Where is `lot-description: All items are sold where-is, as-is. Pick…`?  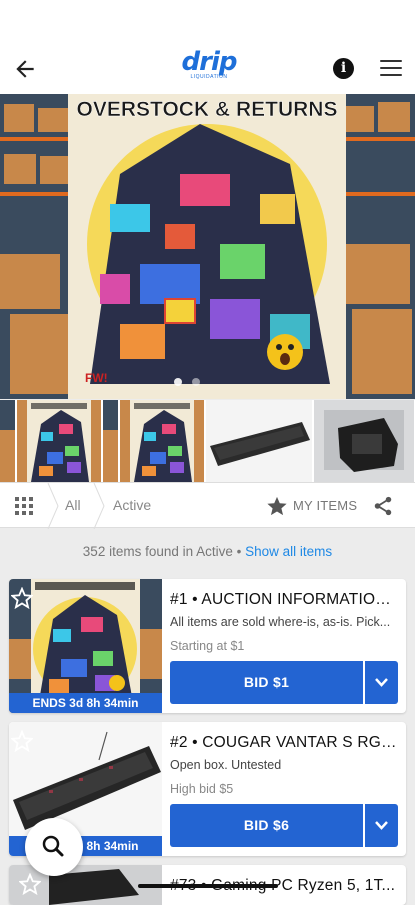
lot-description: All items are sold where-is, as-is. Pick… is located at coordinates (280, 622).